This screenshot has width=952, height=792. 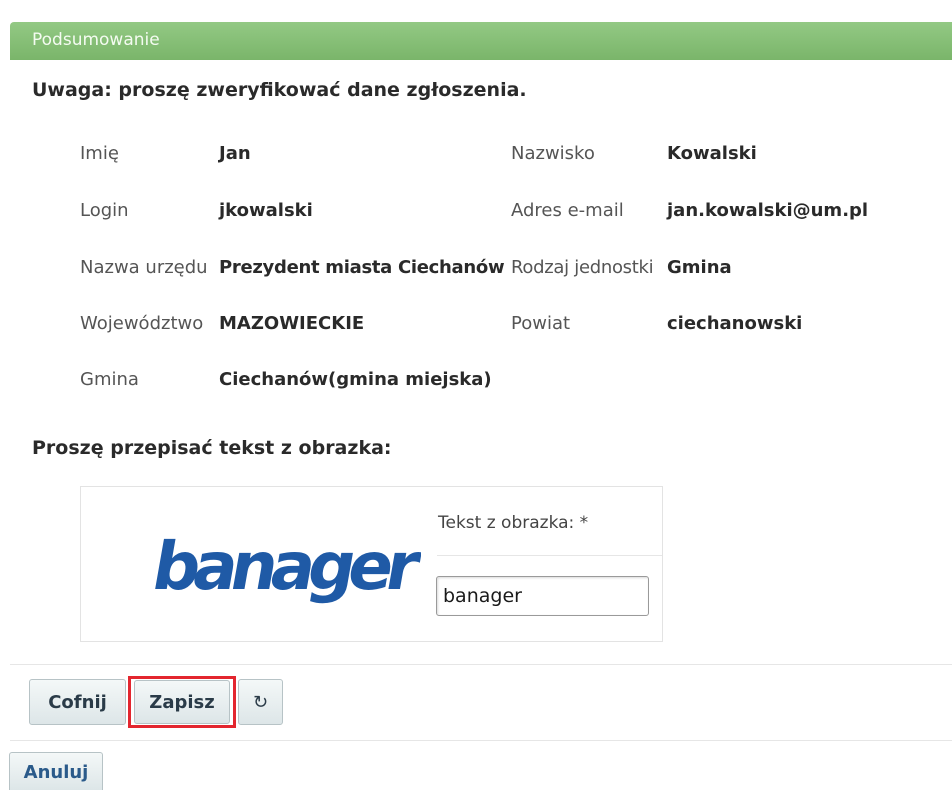 What do you see at coordinates (481, 41) in the screenshot?
I see `summary-header: Podsumowanie` at bounding box center [481, 41].